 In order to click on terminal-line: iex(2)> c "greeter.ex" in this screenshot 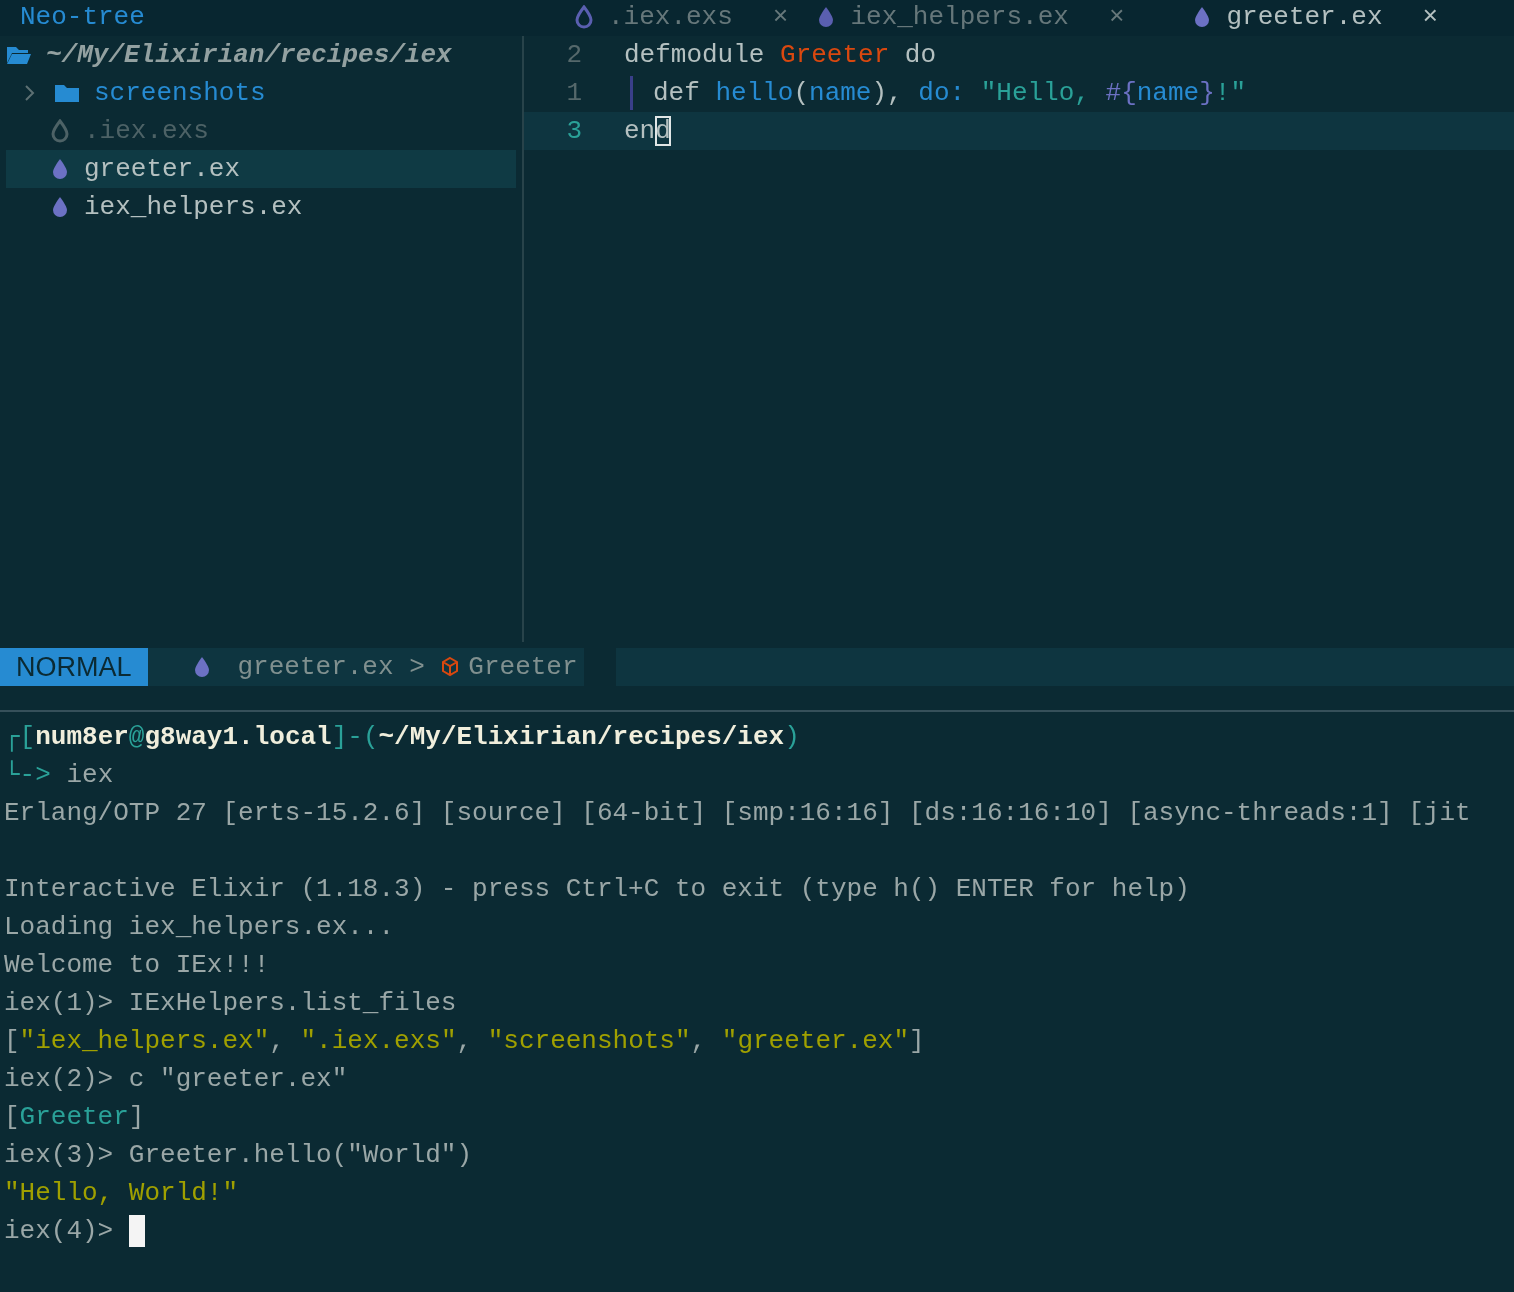, I will do `click(176, 1079)`.